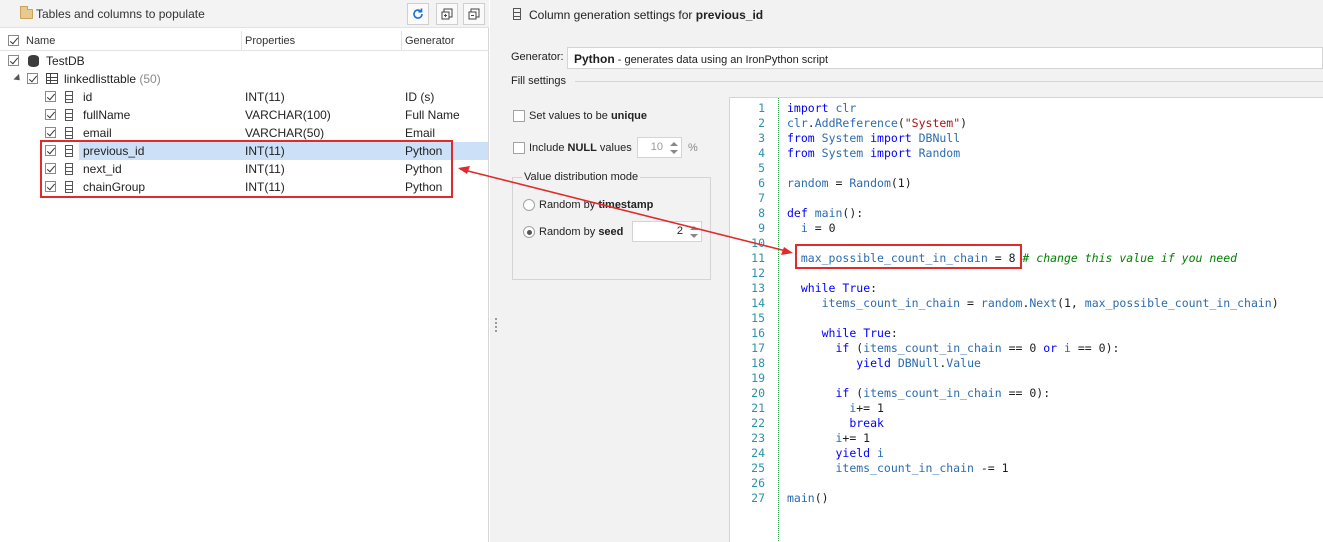  What do you see at coordinates (758, 483) in the screenshot?
I see `line-number: 26` at bounding box center [758, 483].